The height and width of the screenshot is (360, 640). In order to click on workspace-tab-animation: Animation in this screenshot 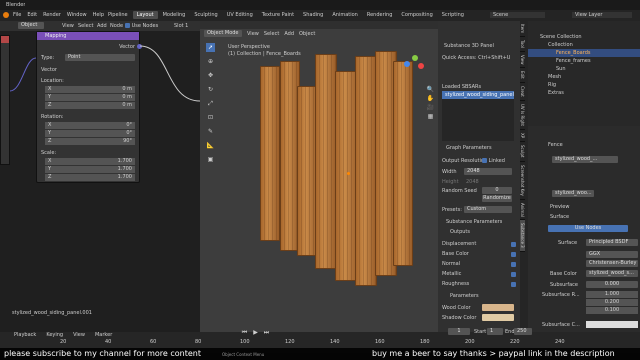, I will do `click(345, 15)`.